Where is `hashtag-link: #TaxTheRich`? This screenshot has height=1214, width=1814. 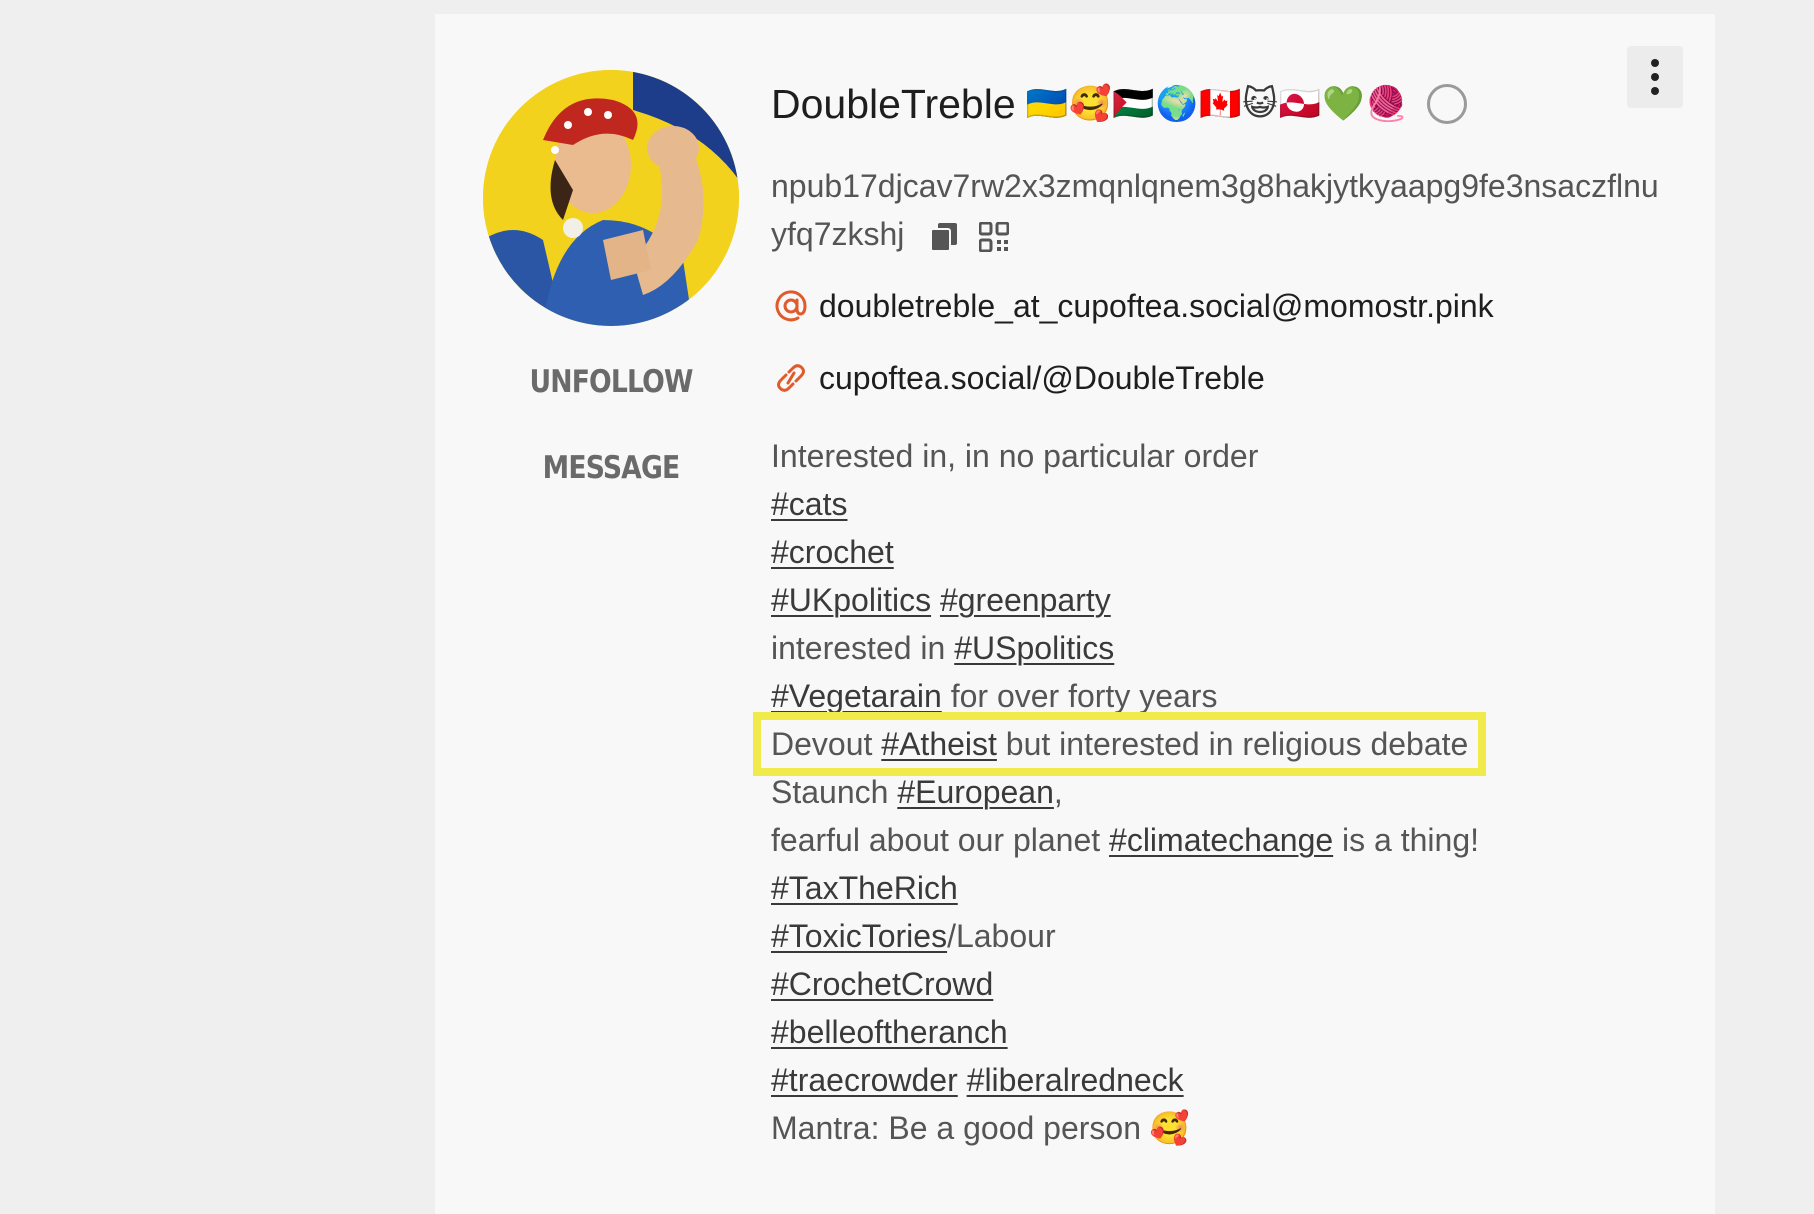 hashtag-link: #TaxTheRich is located at coordinates (864, 888).